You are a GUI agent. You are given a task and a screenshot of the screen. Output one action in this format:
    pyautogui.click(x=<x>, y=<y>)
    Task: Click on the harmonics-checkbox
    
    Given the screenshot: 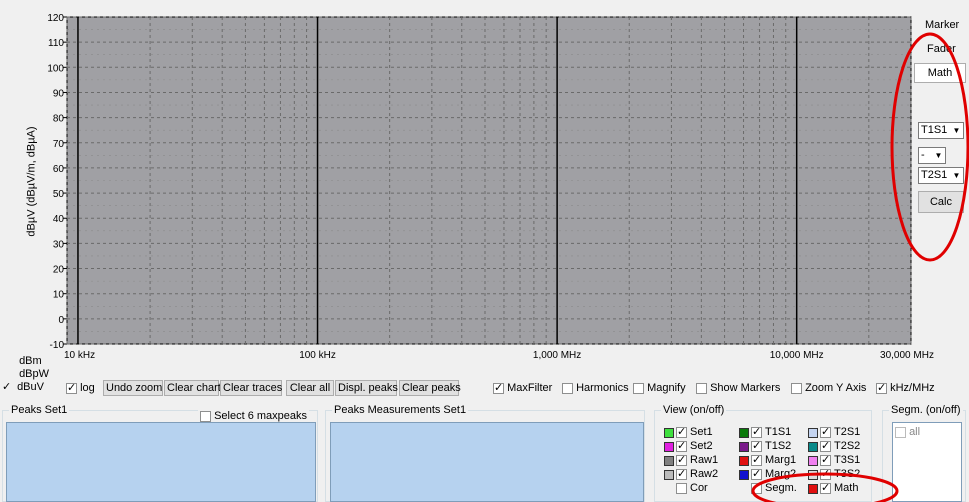 What is the action you would take?
    pyautogui.click(x=567, y=388)
    